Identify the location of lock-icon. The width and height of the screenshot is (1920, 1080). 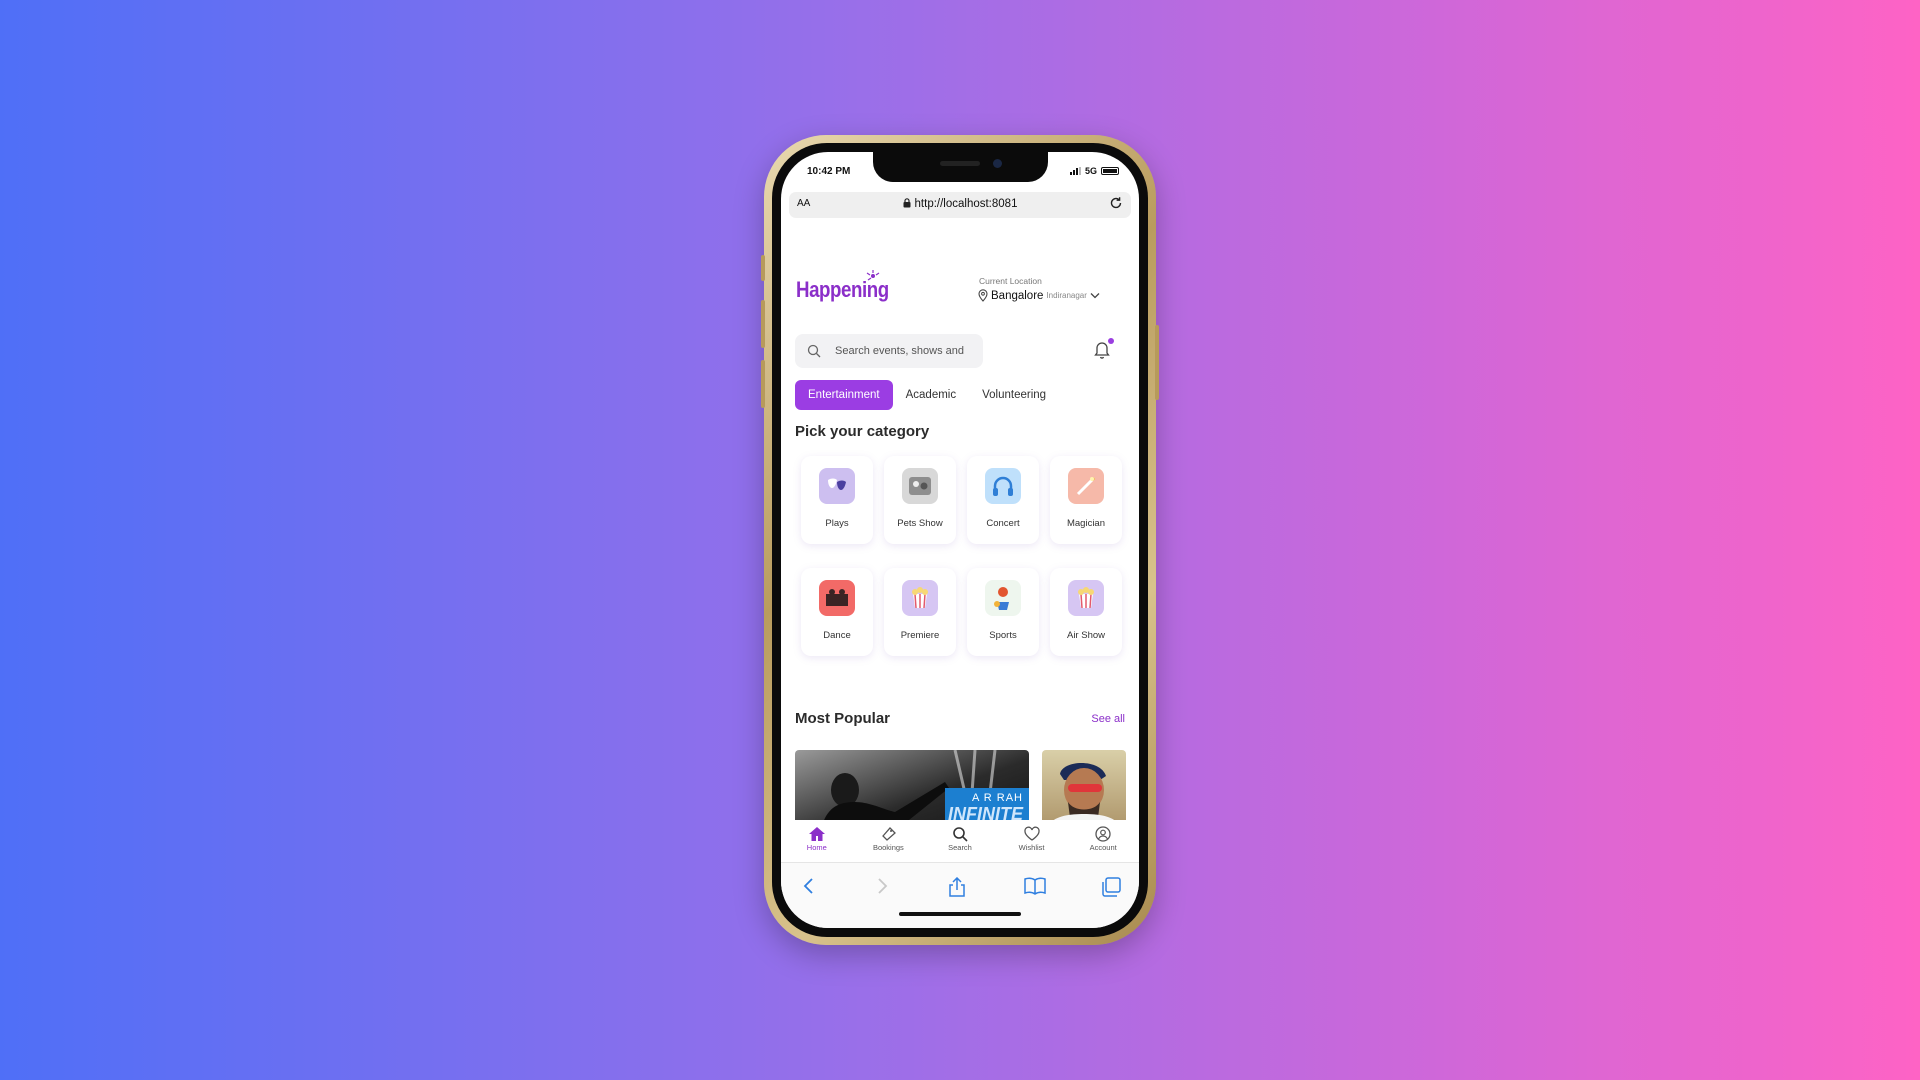
(907, 203).